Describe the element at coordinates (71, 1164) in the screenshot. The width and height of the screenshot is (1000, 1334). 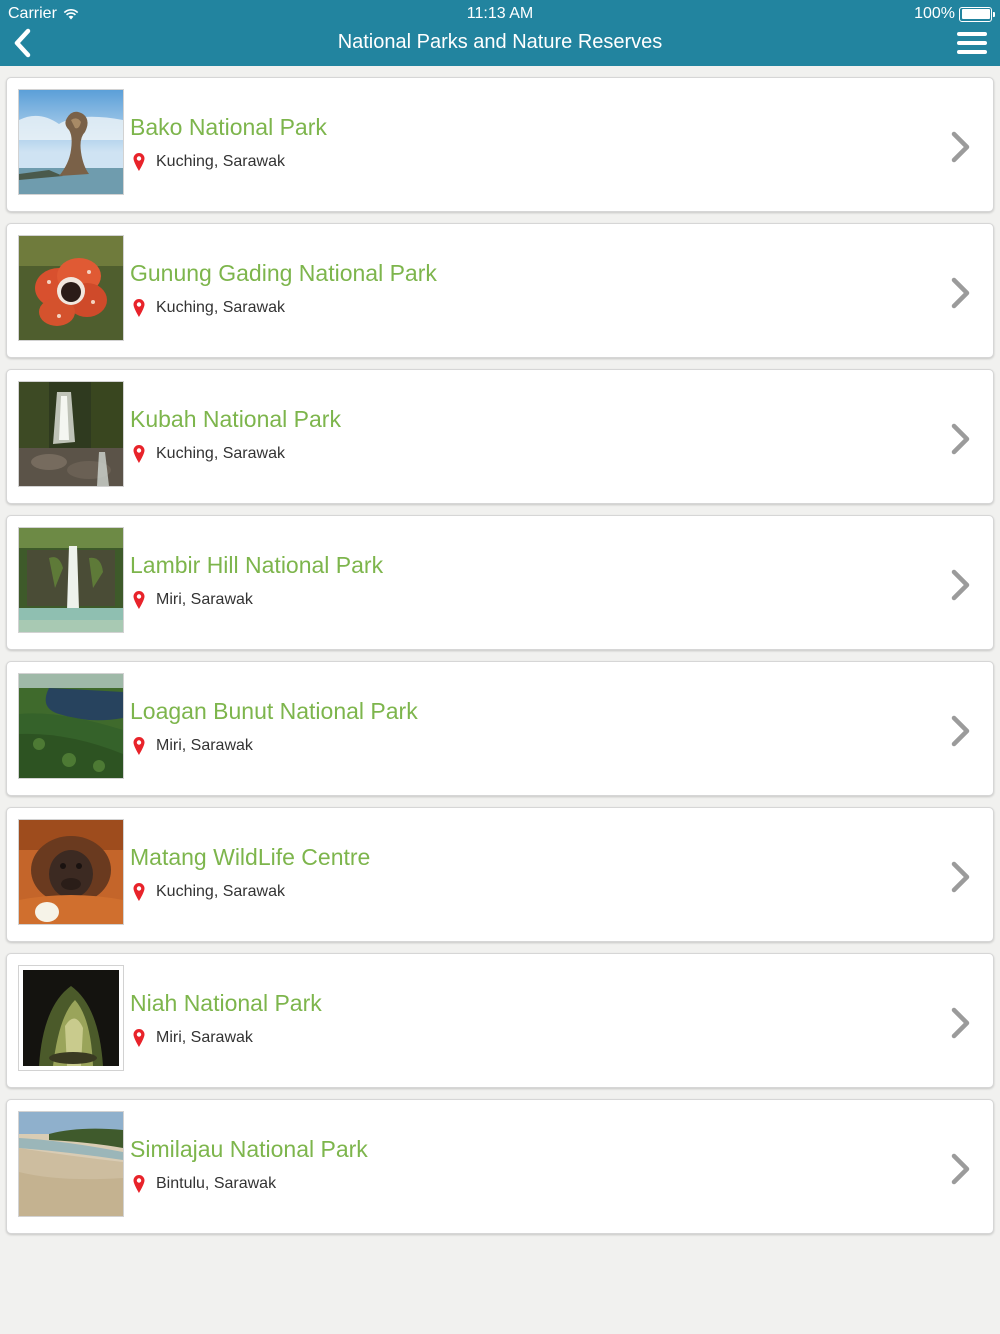
I see `sandy-beach-photo` at that location.